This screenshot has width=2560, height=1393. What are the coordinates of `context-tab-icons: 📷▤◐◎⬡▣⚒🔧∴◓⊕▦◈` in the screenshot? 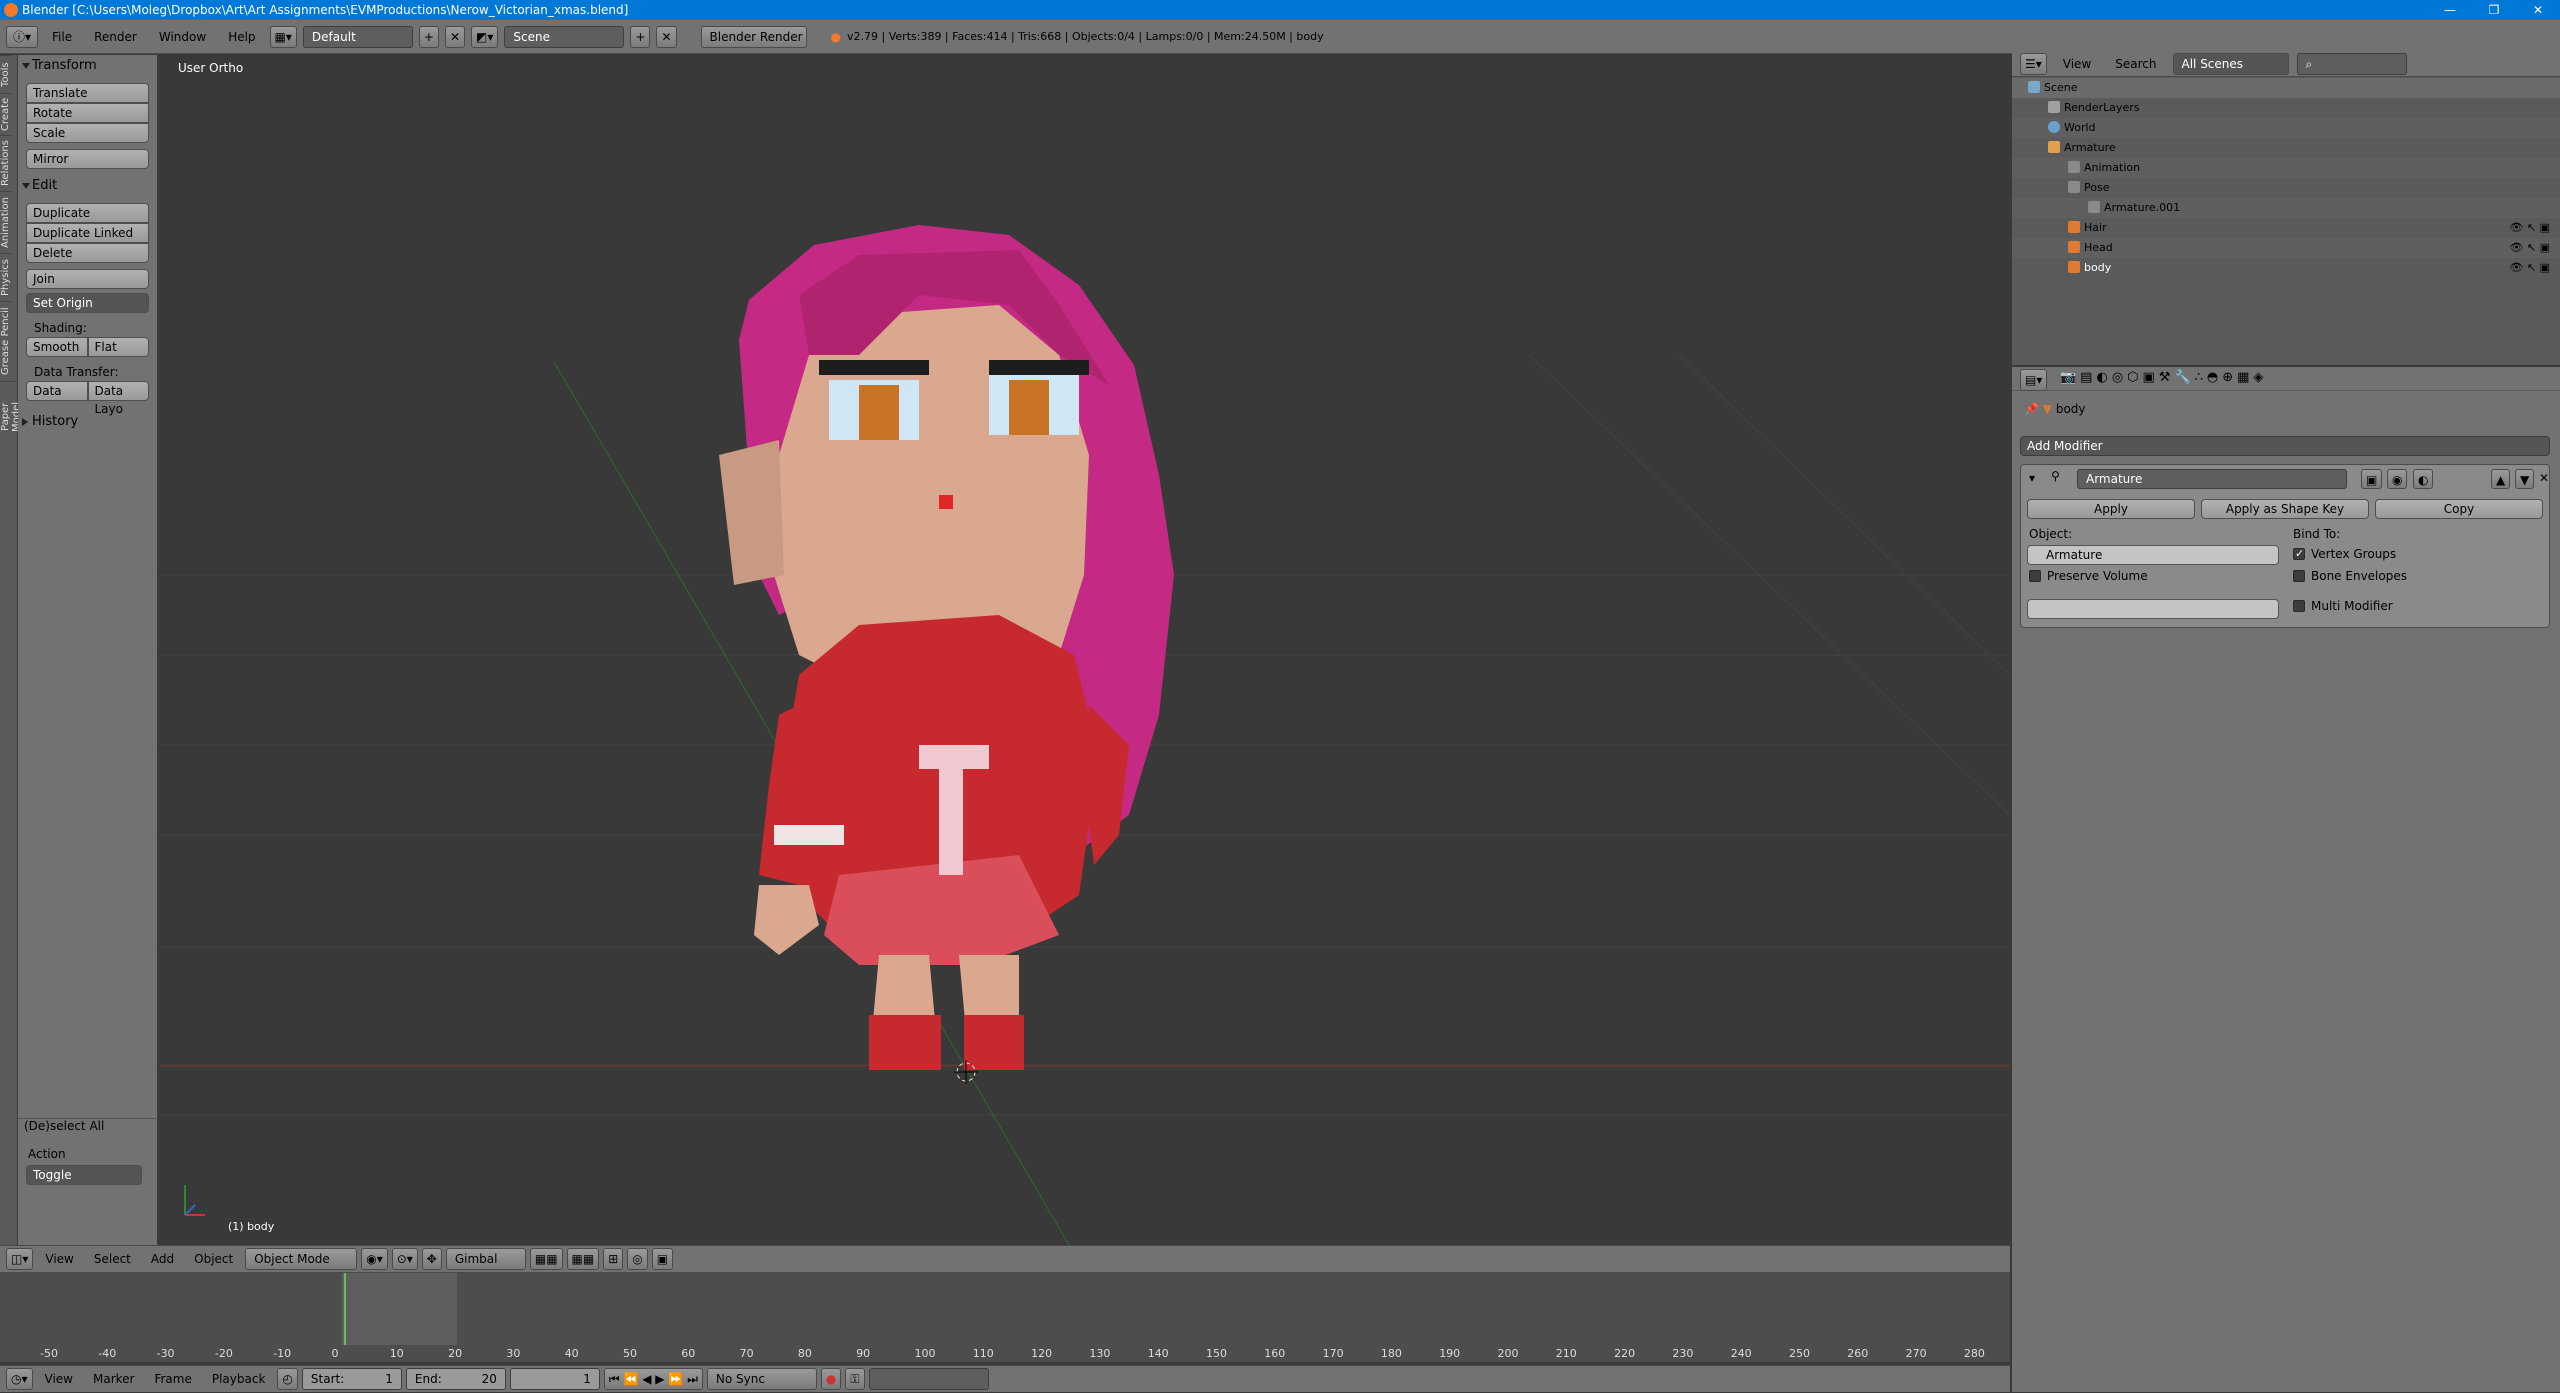 It's located at (2163, 377).